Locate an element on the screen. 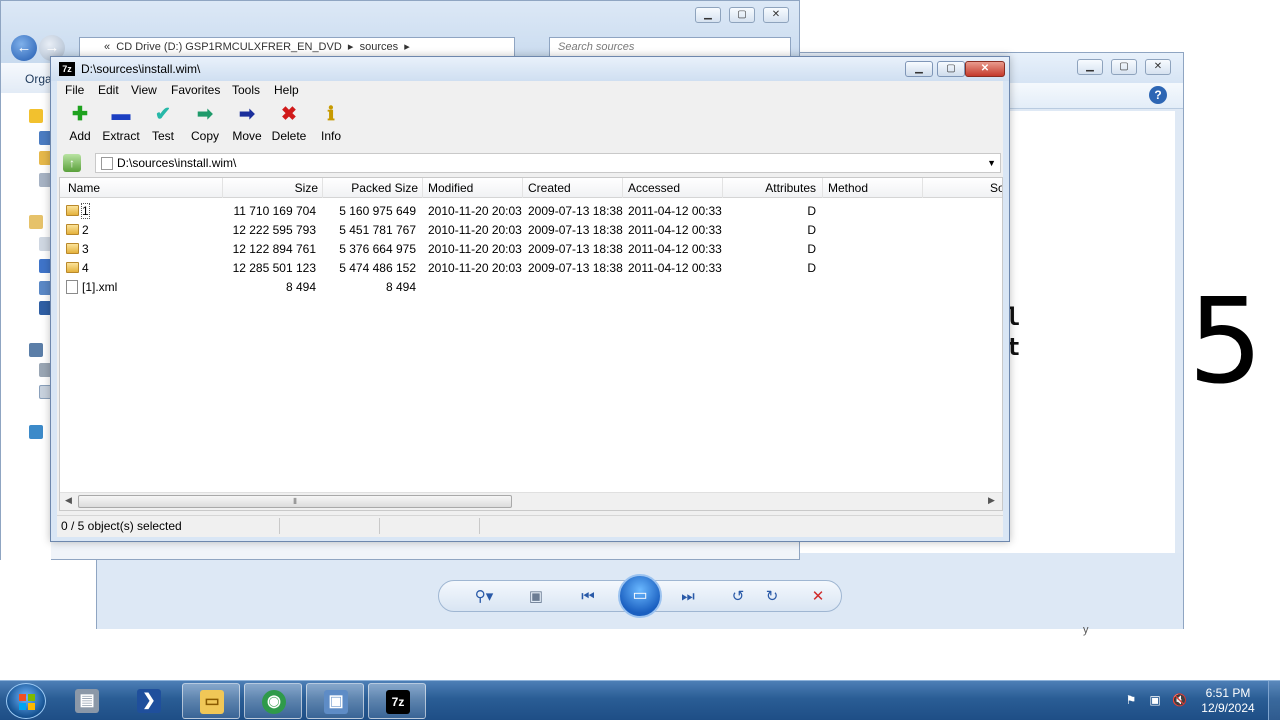 This screenshot has width=1280, height=720. next-icon: ⏭ is located at coordinates (688, 597).